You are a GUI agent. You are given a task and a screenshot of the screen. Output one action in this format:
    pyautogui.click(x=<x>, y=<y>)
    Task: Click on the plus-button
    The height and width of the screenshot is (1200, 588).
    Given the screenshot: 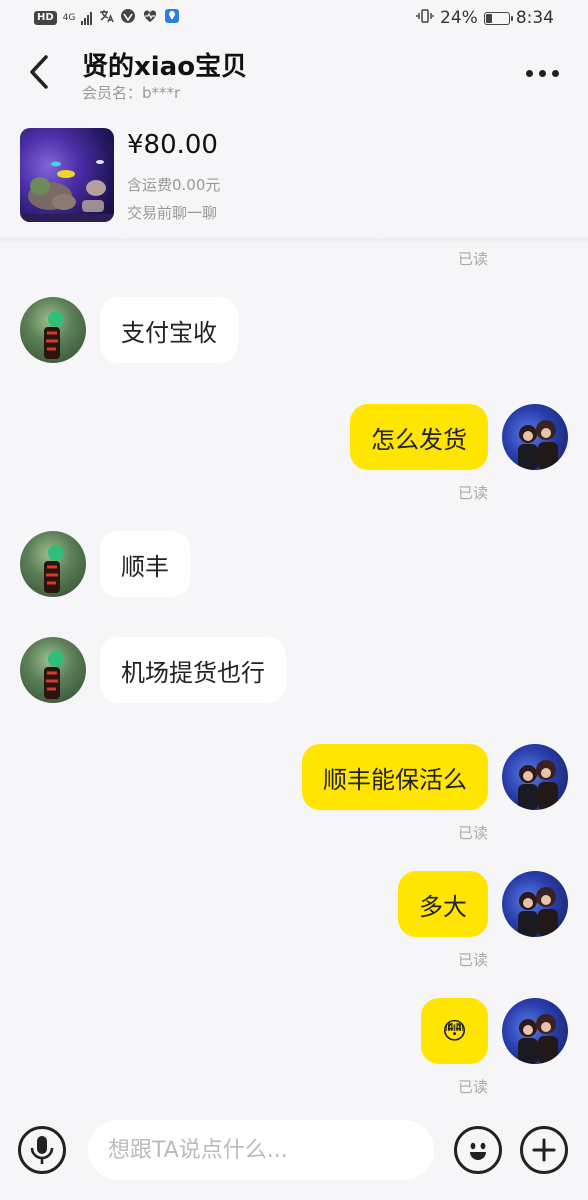 What is the action you would take?
    pyautogui.click(x=544, y=1150)
    